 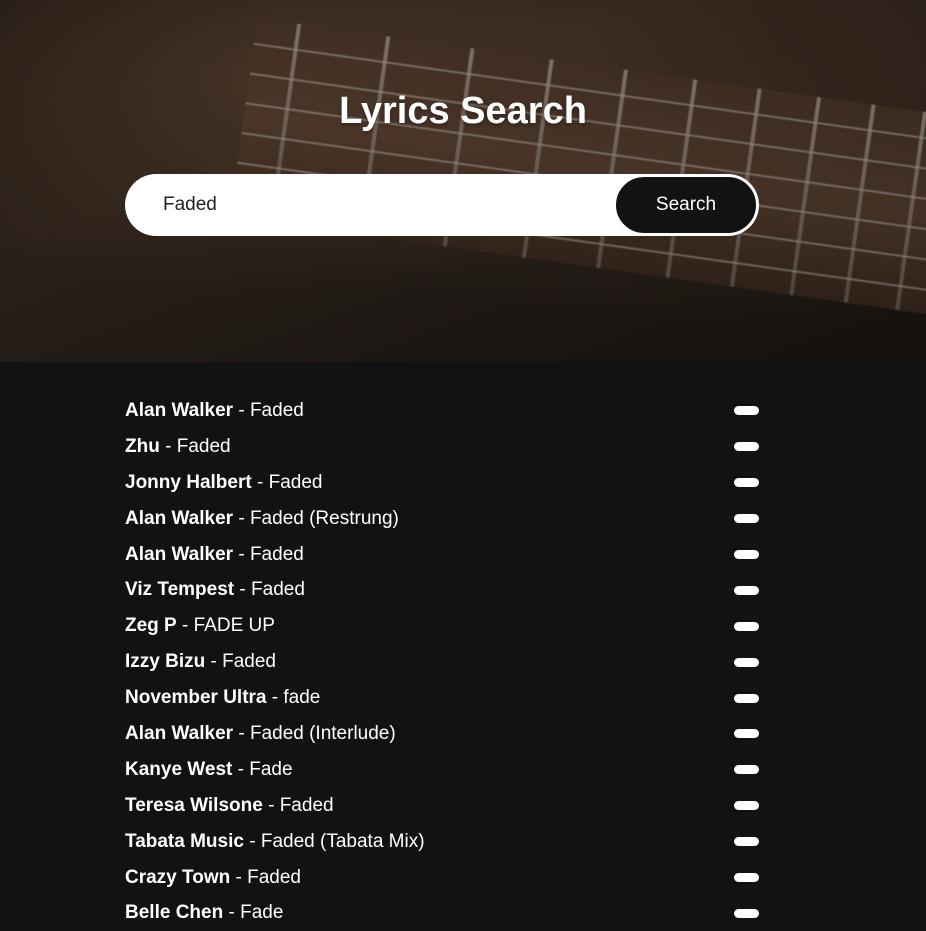 I want to click on result-item: Jonny Halbert - Faded, so click(x=442, y=483).